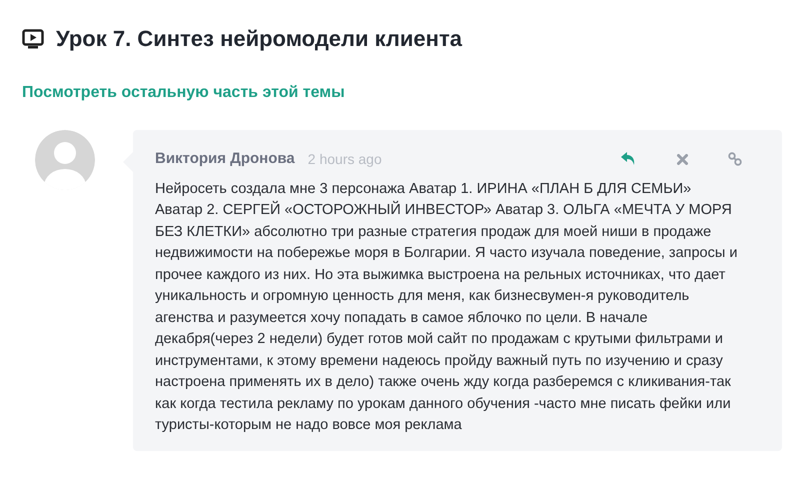 Image resolution: width=796 pixels, height=488 pixels. What do you see at coordinates (345, 159) in the screenshot?
I see `comment-time: 2 hours ago` at bounding box center [345, 159].